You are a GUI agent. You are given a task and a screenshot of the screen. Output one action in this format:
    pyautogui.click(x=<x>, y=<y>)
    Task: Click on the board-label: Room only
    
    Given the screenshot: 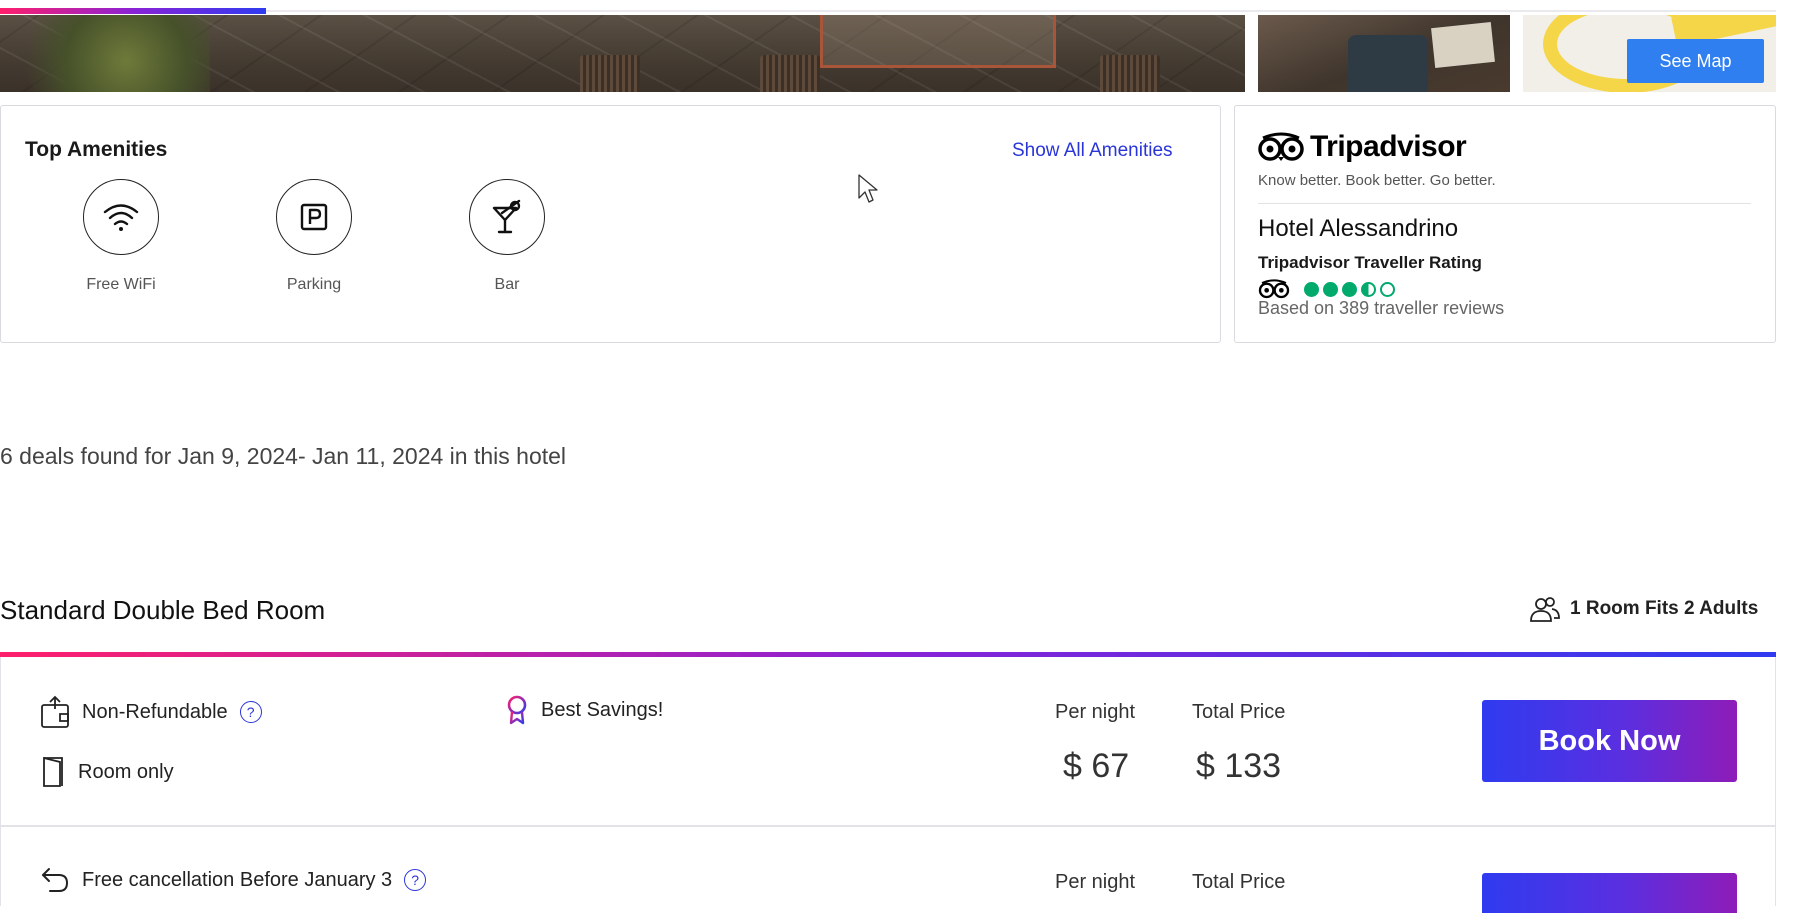 What is the action you would take?
    pyautogui.click(x=126, y=771)
    